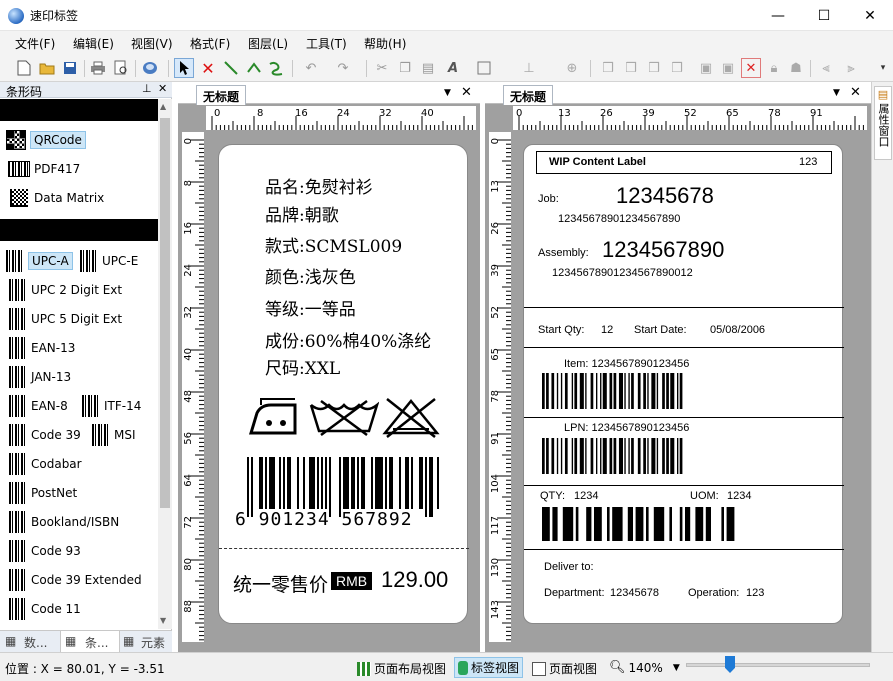 The width and height of the screenshot is (893, 681). I want to click on paste-icon: ▤, so click(428, 68).